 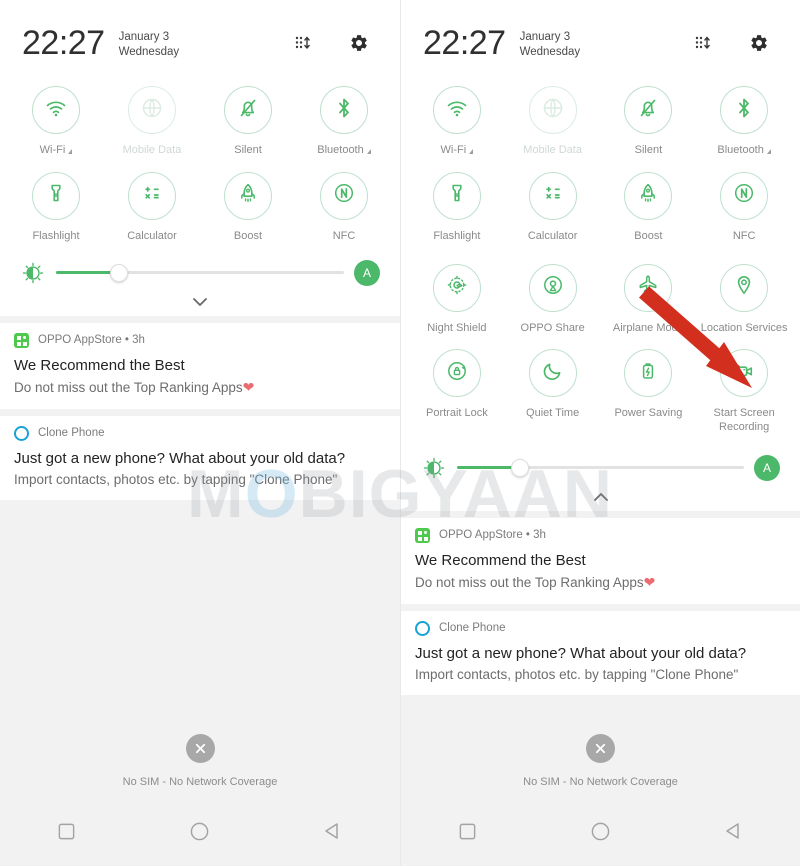 What do you see at coordinates (56, 151) in the screenshot?
I see `tile-label: Wi-Fi` at bounding box center [56, 151].